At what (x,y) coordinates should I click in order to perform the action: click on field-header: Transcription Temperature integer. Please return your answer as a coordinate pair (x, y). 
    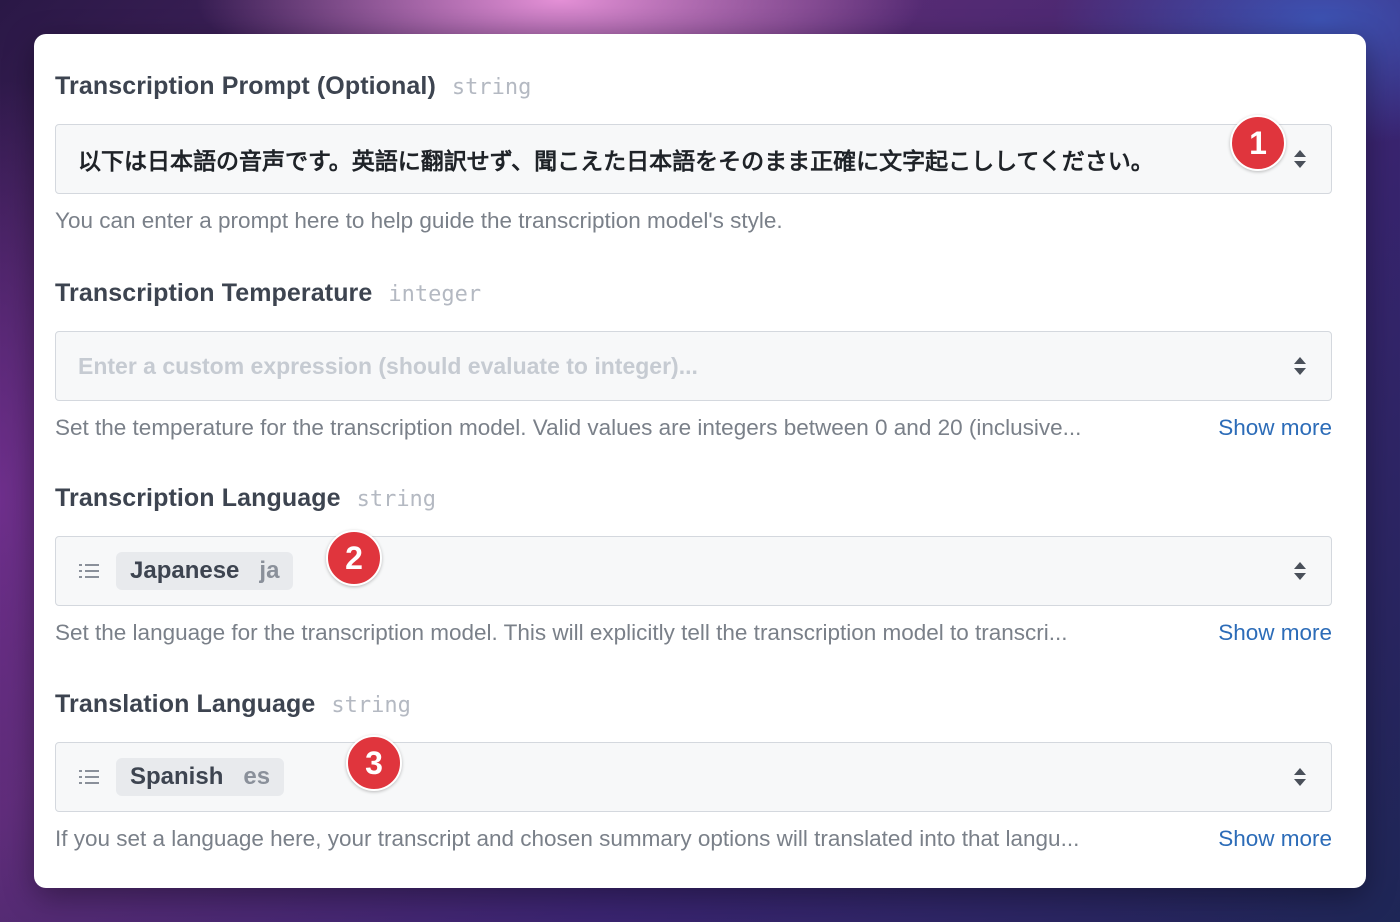
    Looking at the image, I should click on (693, 295).